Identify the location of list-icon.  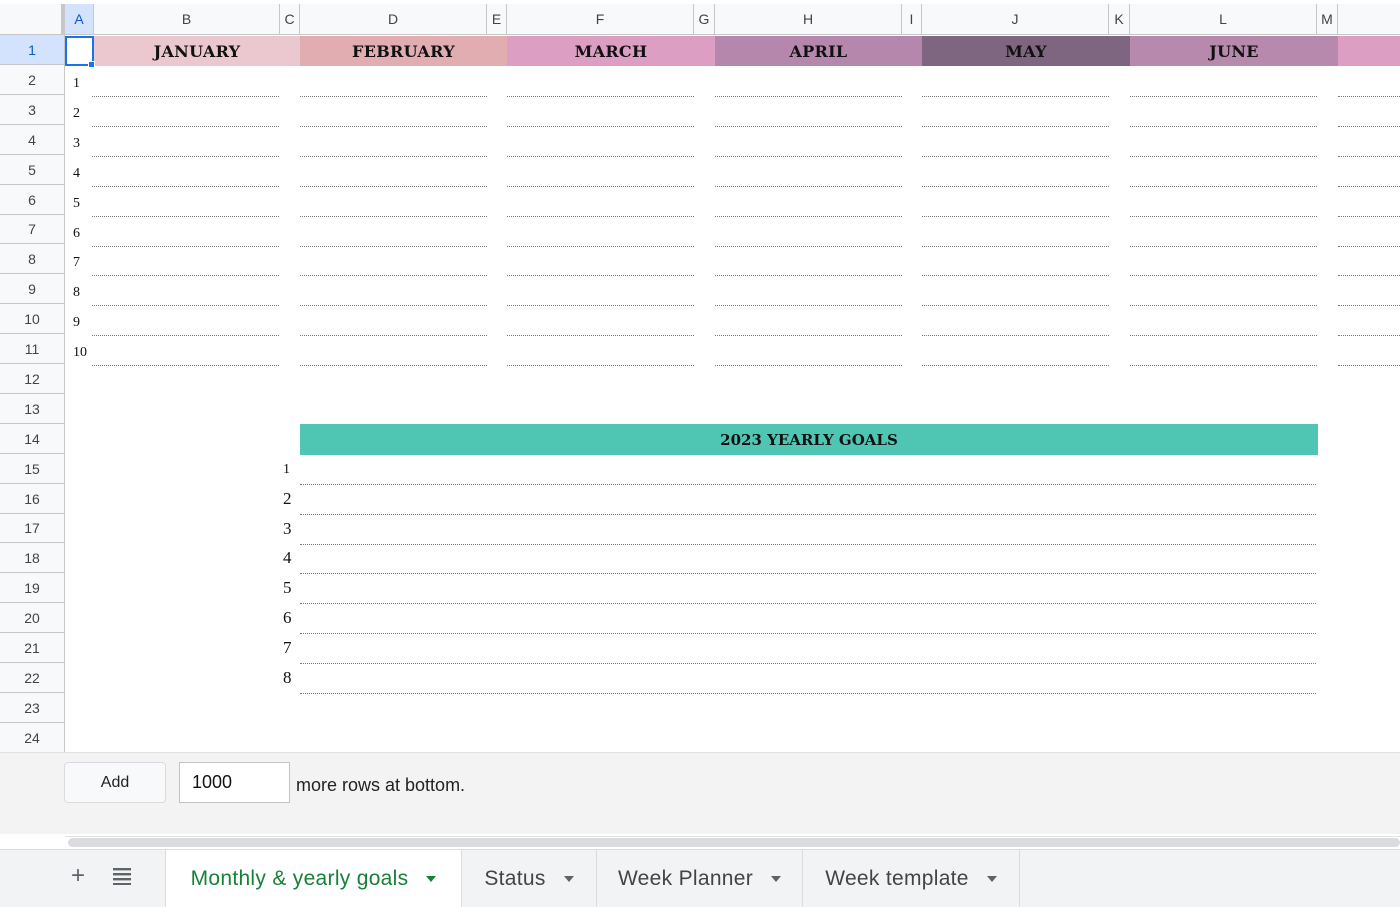
(122, 876).